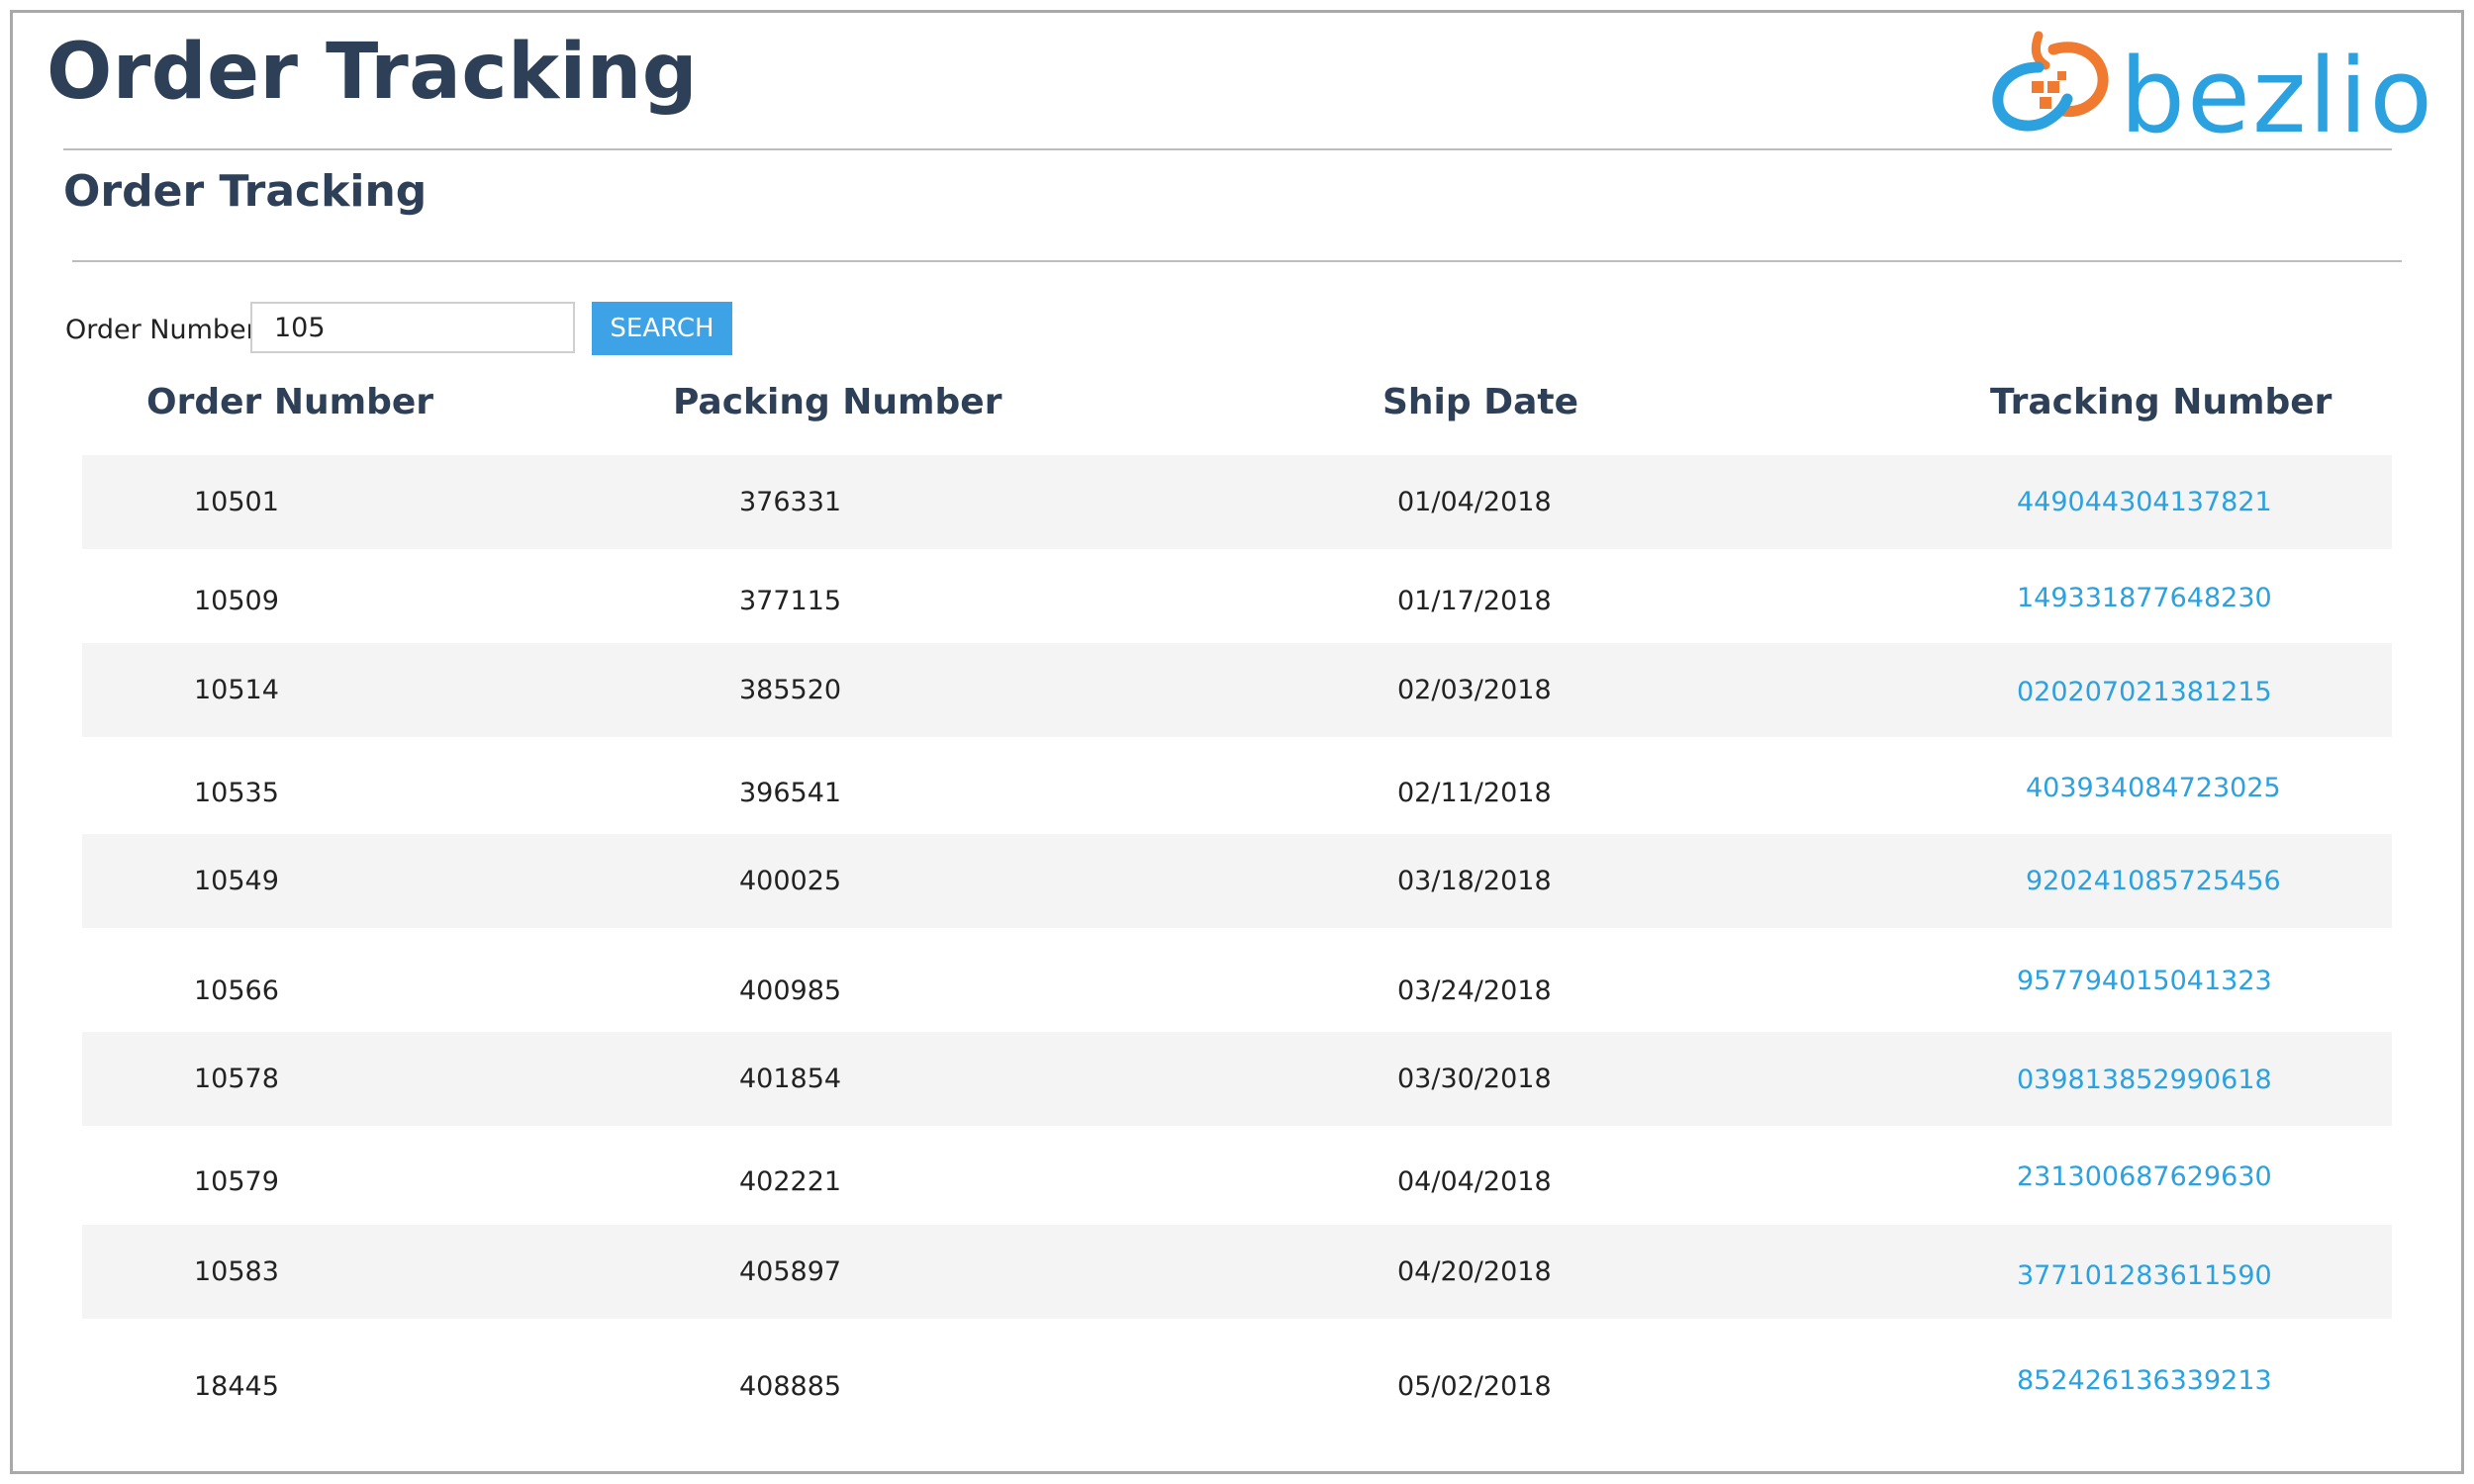 The width and height of the screenshot is (2474, 1484). I want to click on packing-number-cell: 400985, so click(790, 990).